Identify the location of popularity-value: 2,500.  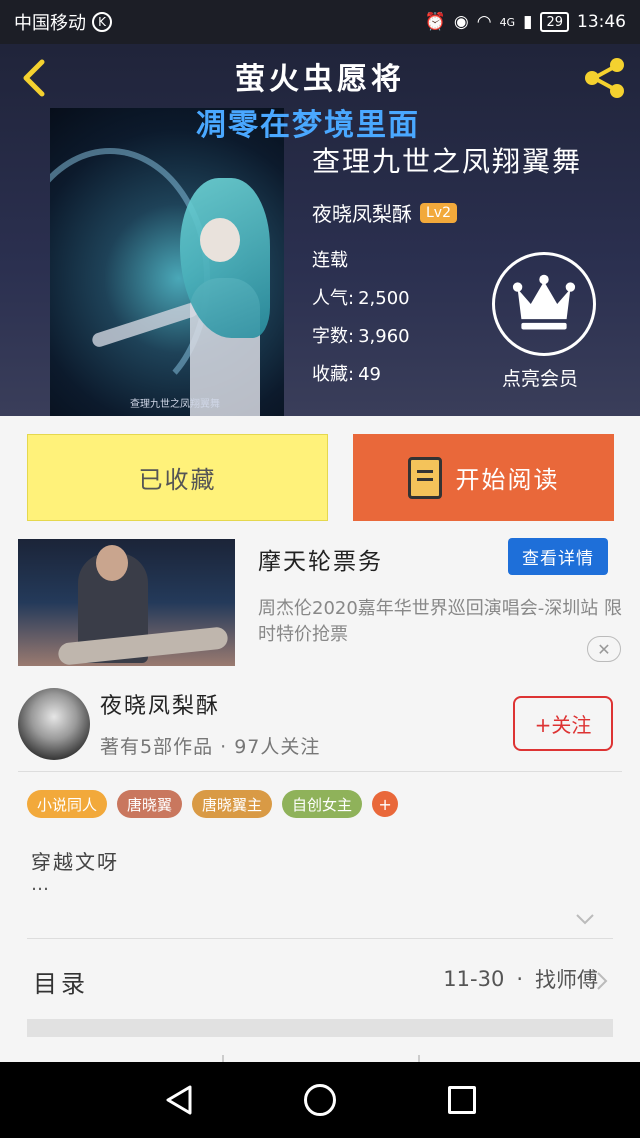
(384, 298).